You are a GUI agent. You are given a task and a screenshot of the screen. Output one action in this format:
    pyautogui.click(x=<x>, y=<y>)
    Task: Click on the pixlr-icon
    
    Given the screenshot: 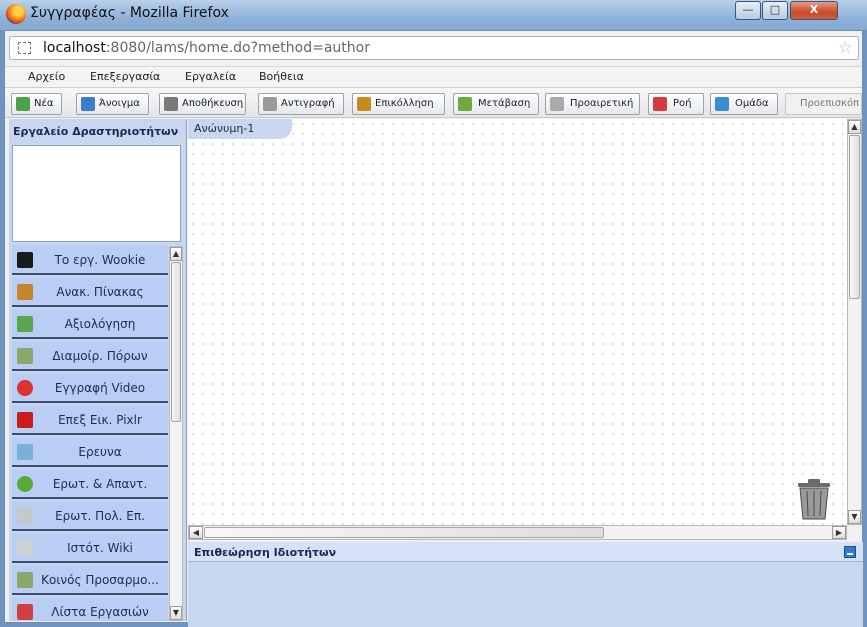 What is the action you would take?
    pyautogui.click(x=25, y=420)
    